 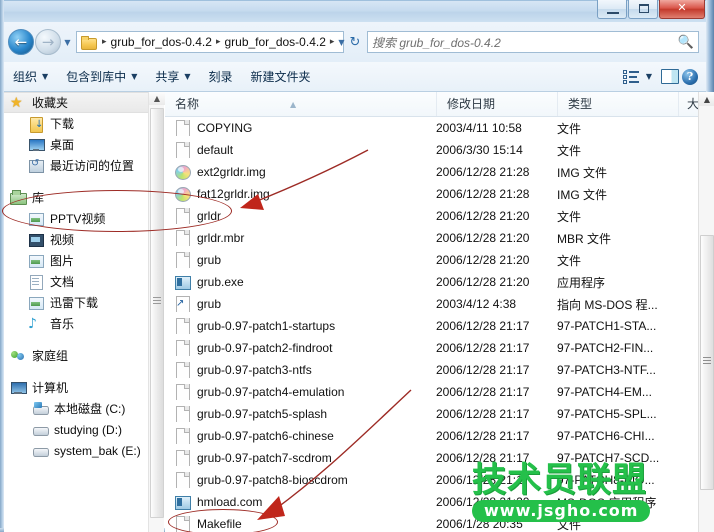 What do you see at coordinates (297, 282) in the screenshot?
I see `file-name-cell: grub.exe` at bounding box center [297, 282].